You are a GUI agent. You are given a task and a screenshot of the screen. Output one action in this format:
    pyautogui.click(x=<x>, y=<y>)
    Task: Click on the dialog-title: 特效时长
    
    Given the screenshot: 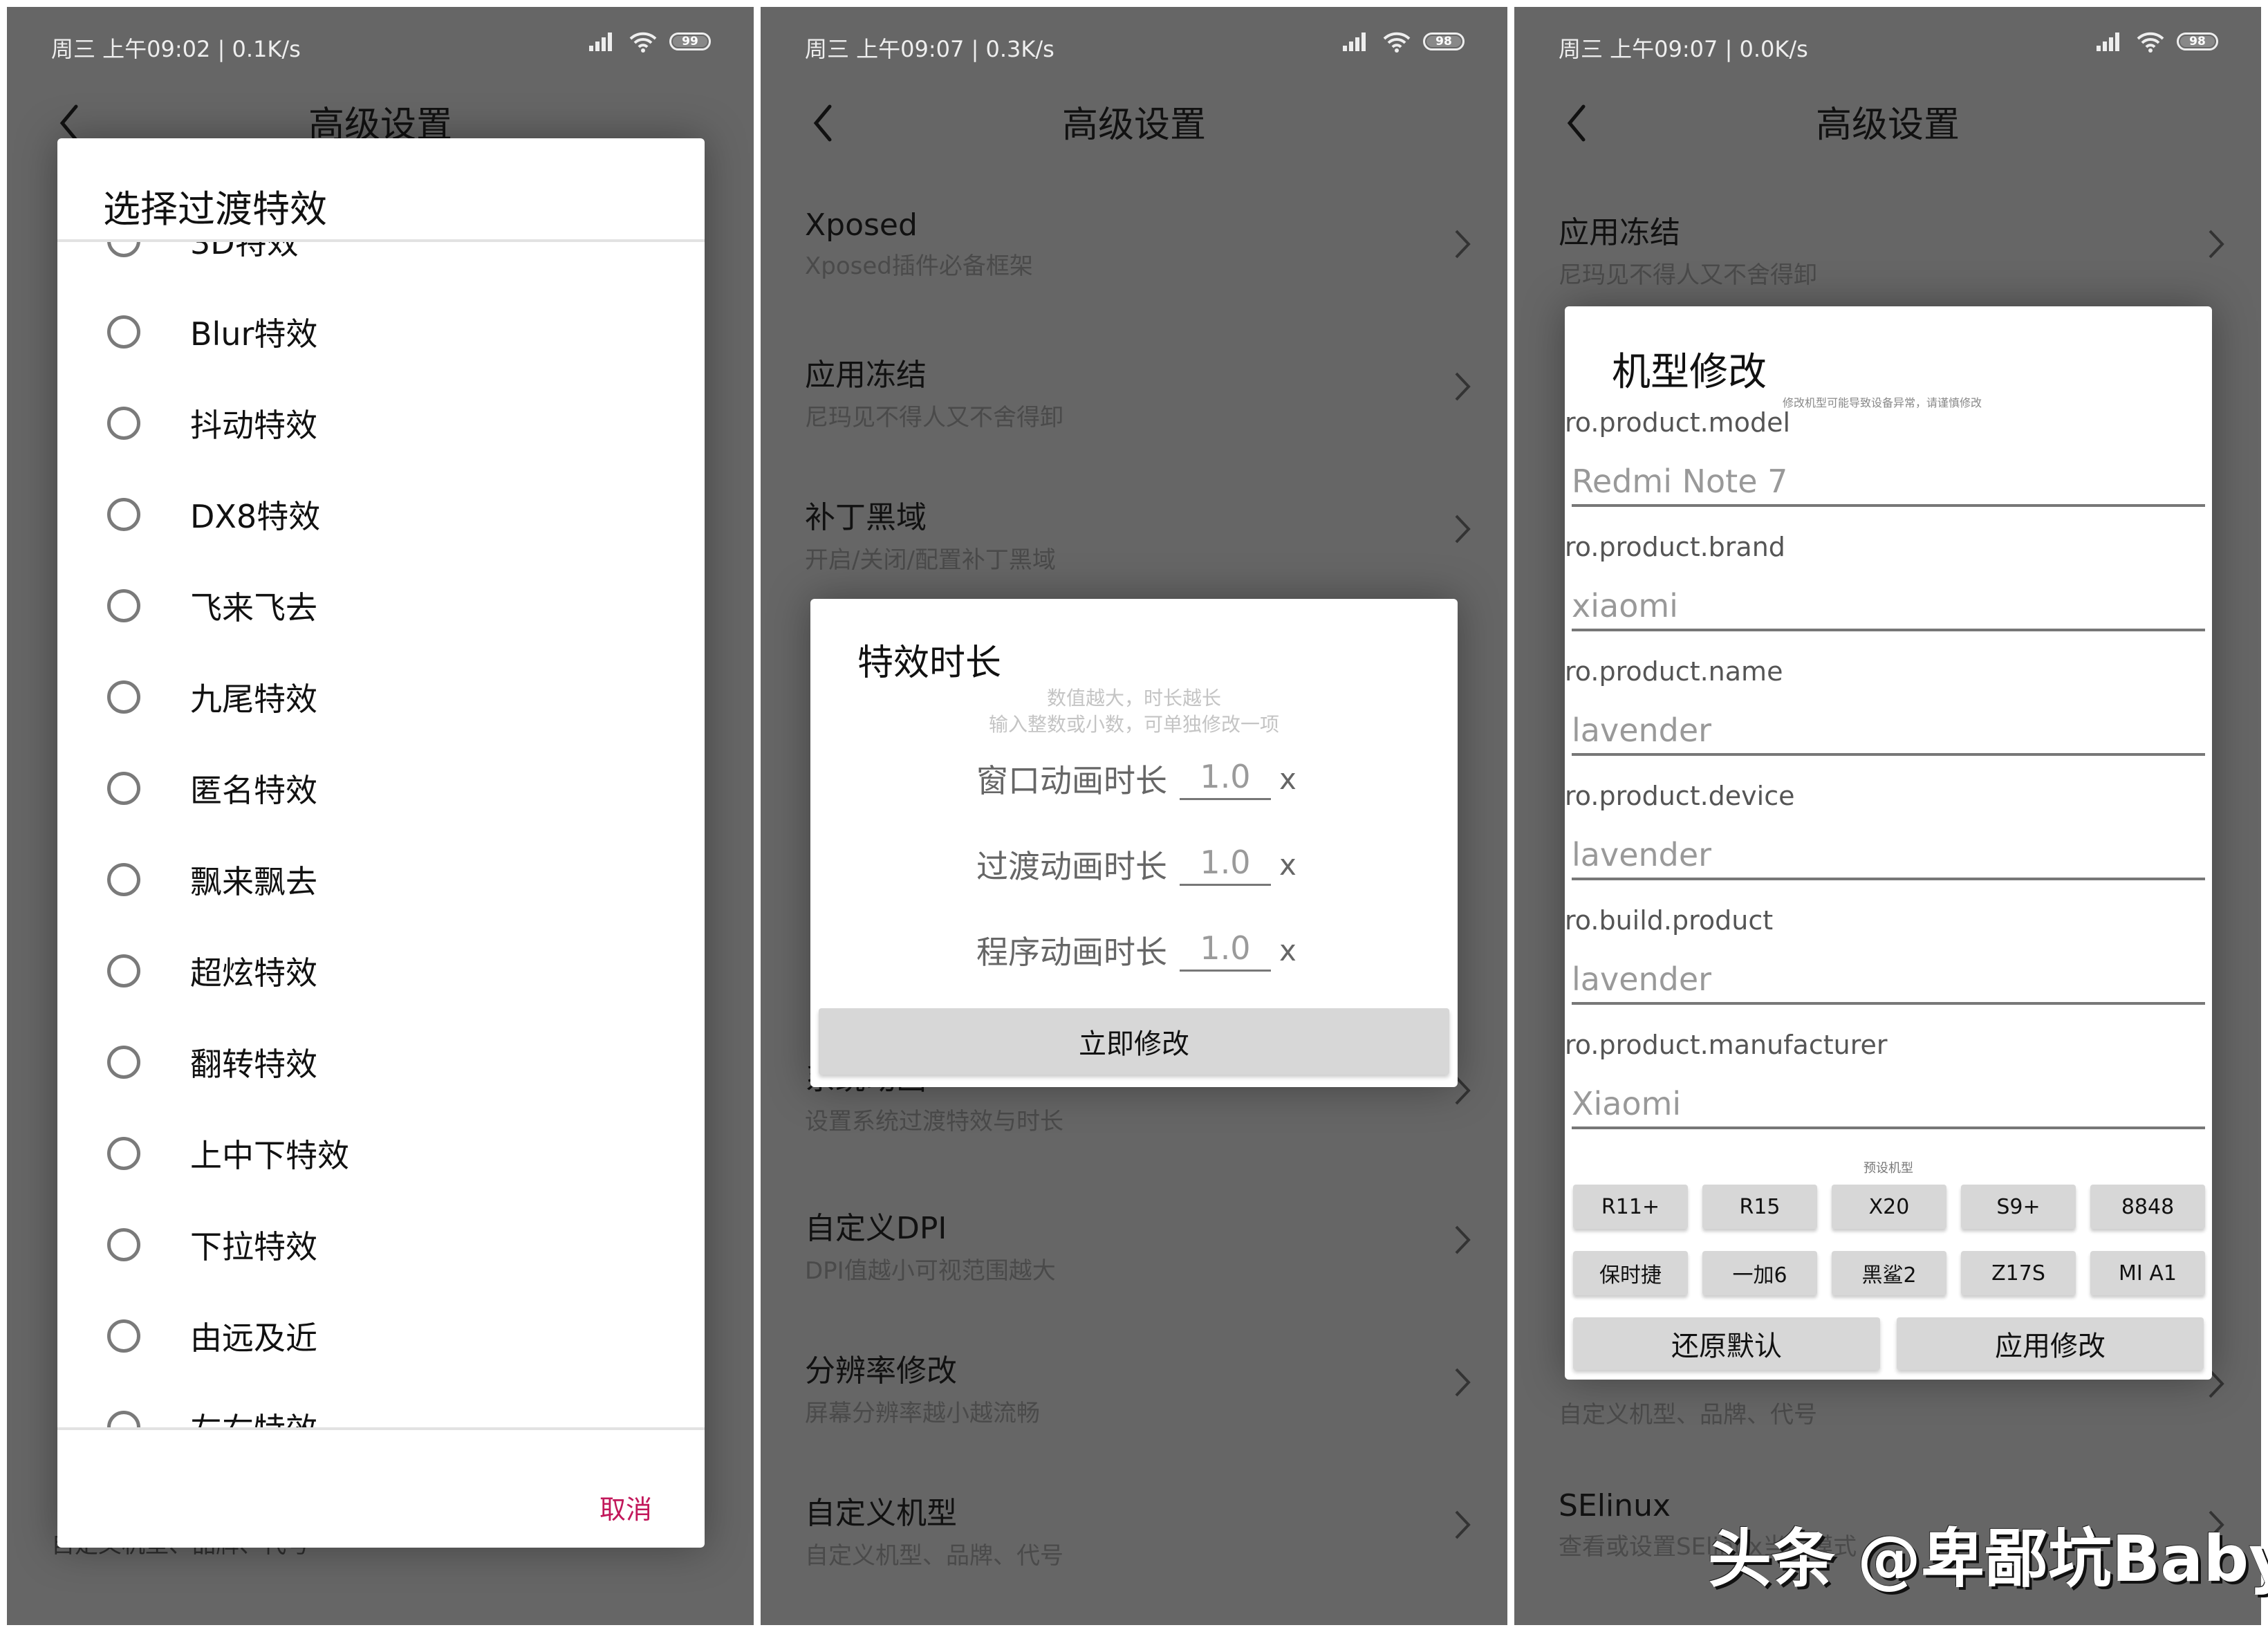 What is the action you would take?
    pyautogui.click(x=929, y=663)
    